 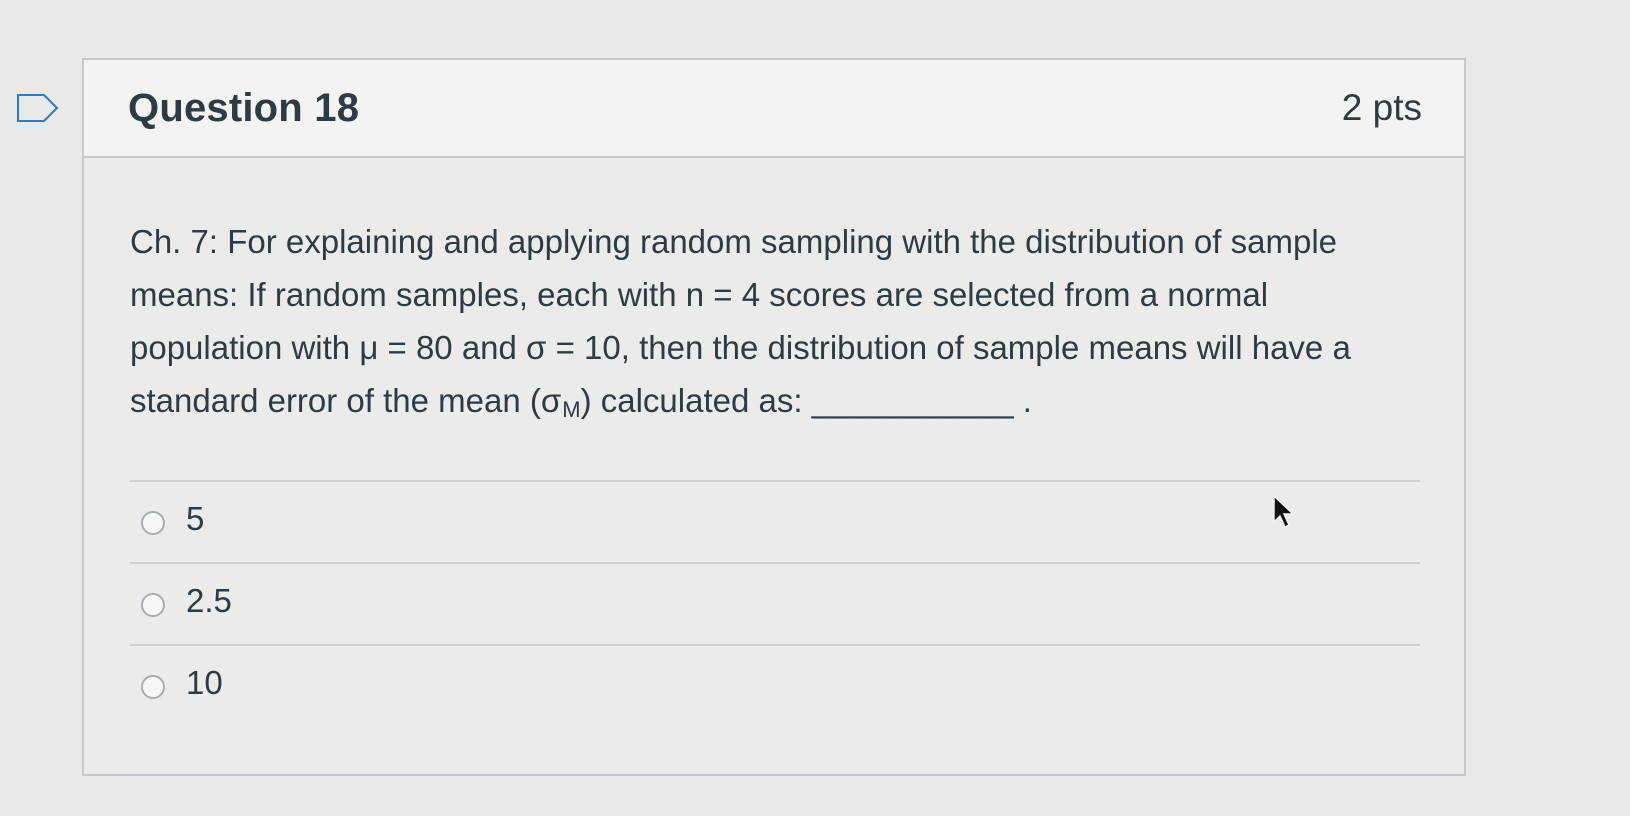 What do you see at coordinates (806, 400) in the screenshot?
I see `question-text-outro: ) calculated as: ___________ .` at bounding box center [806, 400].